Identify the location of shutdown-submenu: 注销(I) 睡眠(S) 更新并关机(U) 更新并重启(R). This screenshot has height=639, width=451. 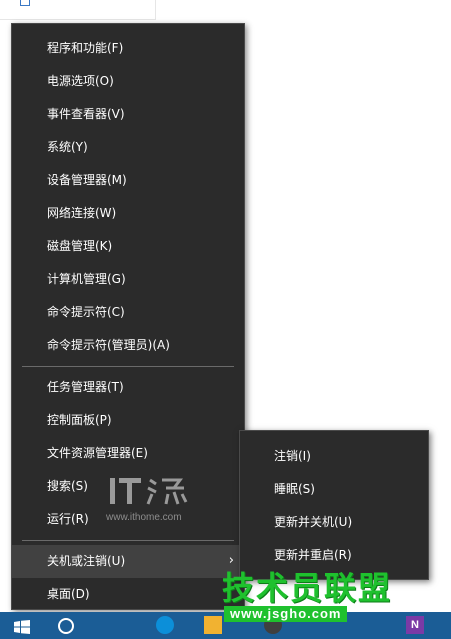
(334, 505).